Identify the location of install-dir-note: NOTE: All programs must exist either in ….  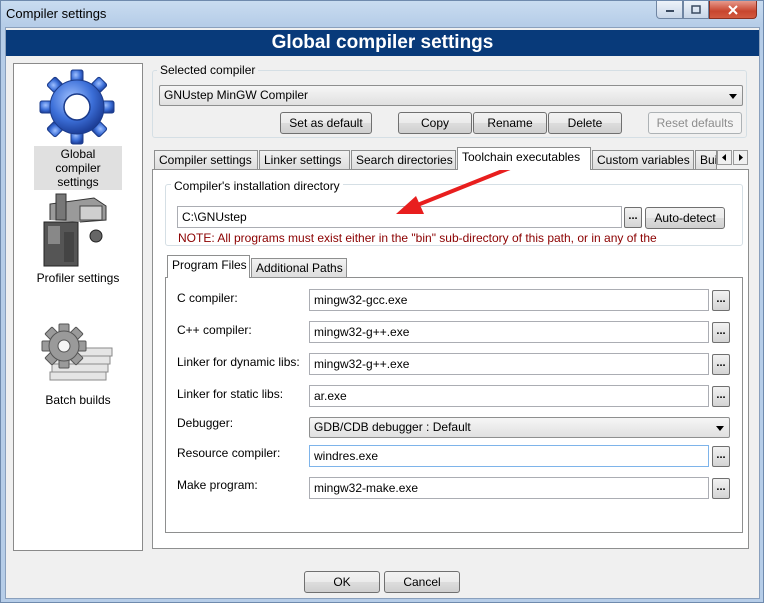
(417, 238).